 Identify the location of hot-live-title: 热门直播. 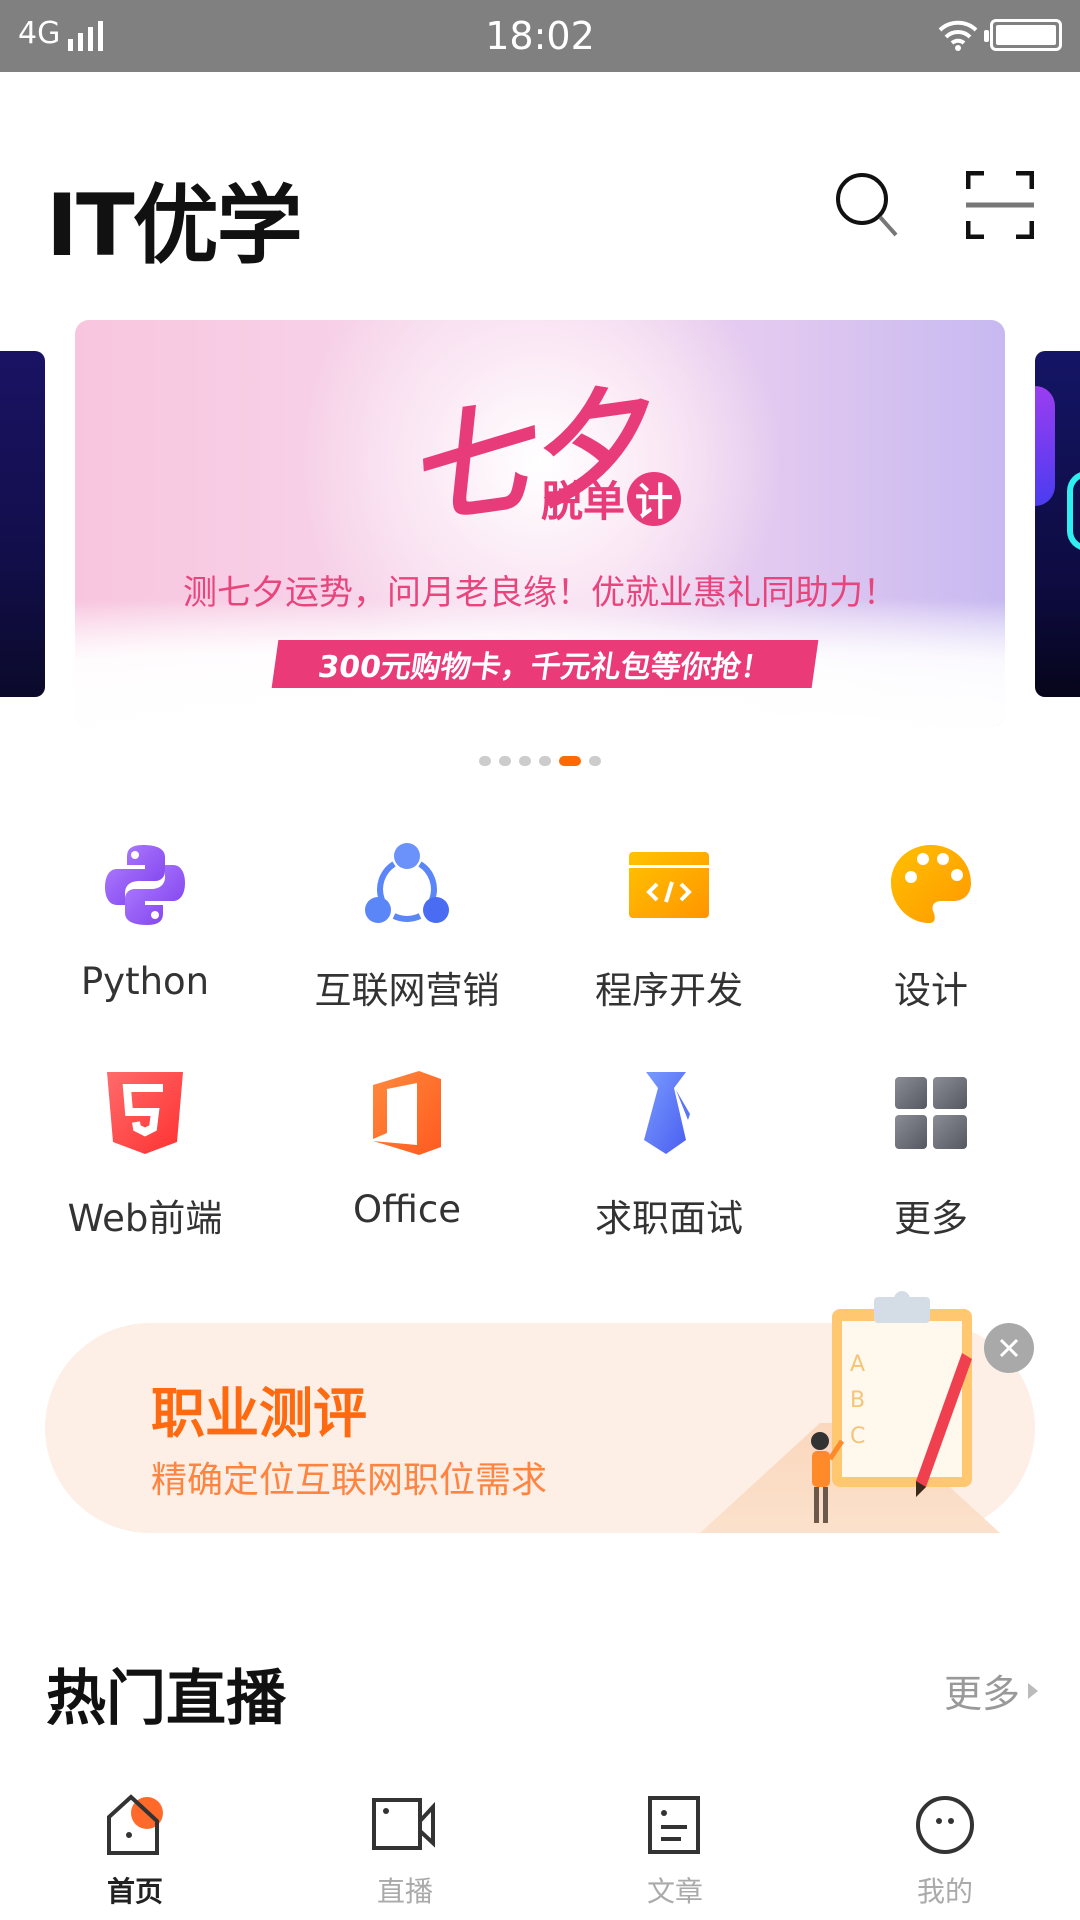
(166, 1699).